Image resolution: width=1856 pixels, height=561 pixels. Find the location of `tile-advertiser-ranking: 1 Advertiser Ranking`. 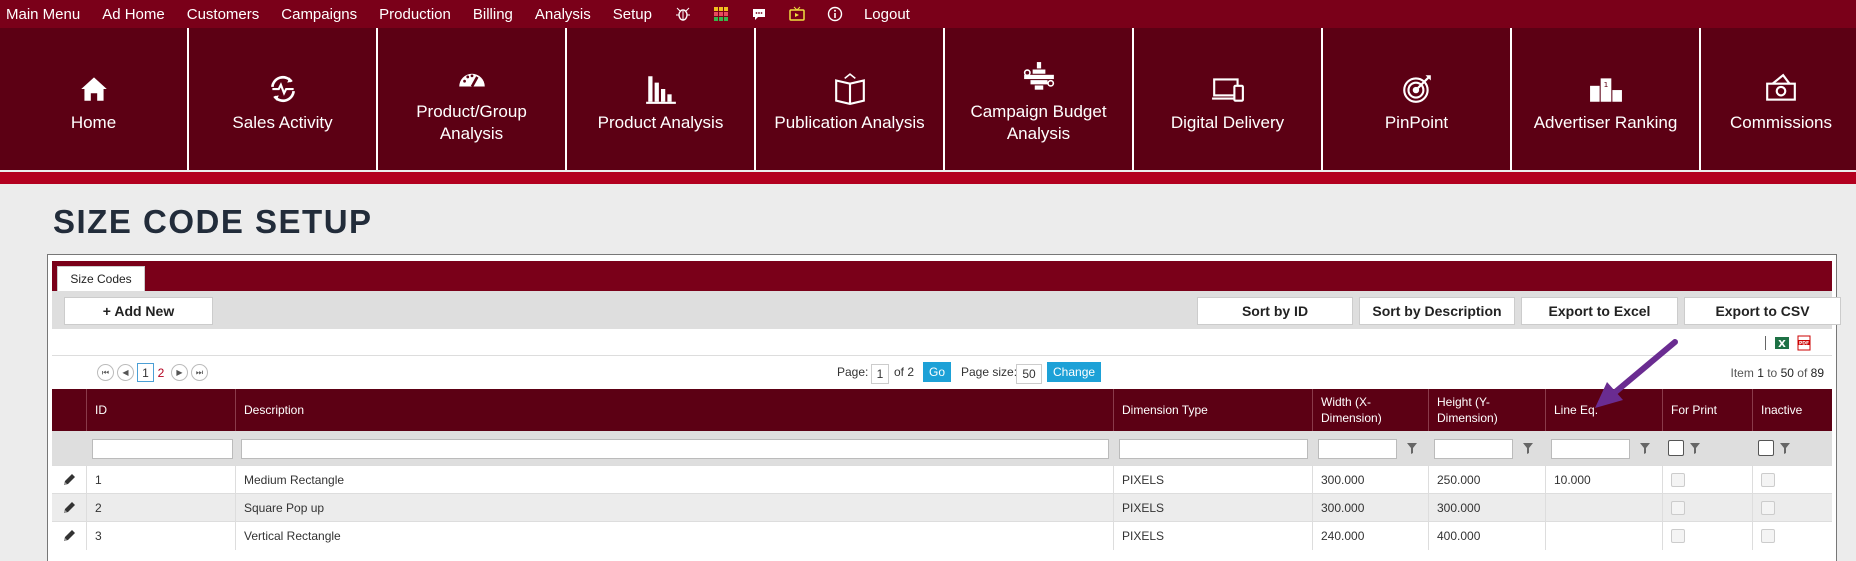

tile-advertiser-ranking: 1 Advertiser Ranking is located at coordinates (1606, 99).